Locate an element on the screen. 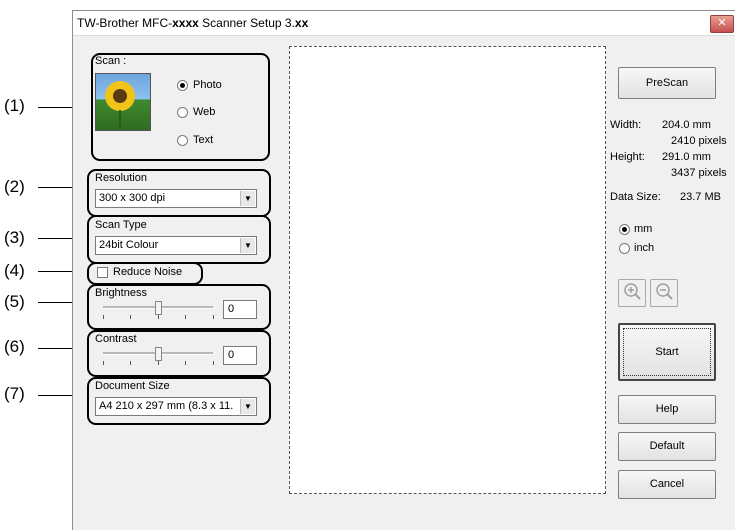 Image resolution: width=735 pixels, height=530 pixels. unit-inch-radio is located at coordinates (624, 248).